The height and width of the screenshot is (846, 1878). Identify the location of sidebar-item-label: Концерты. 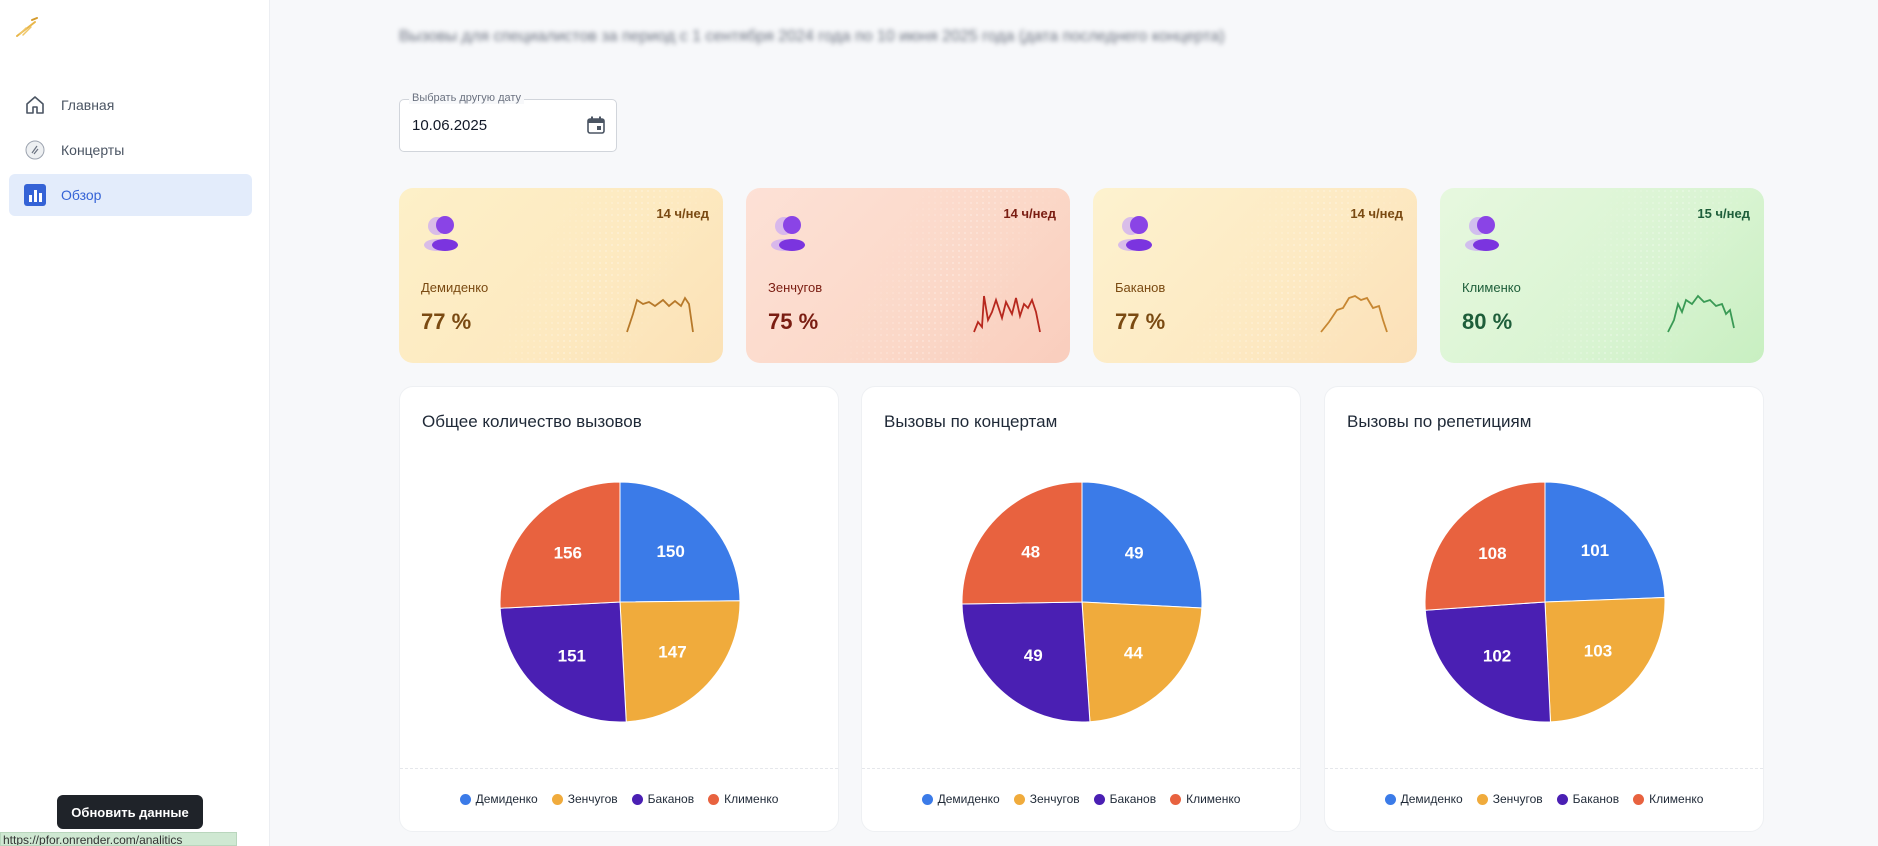
(93, 150).